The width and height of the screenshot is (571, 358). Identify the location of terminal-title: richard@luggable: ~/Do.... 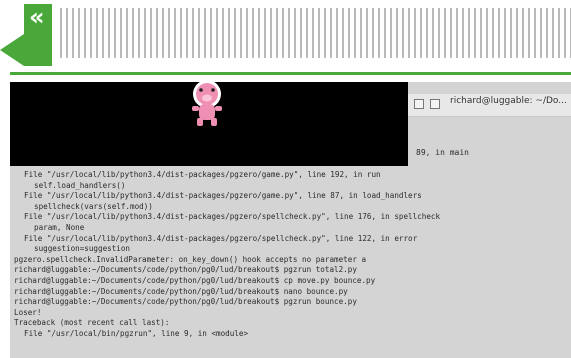
(508, 101).